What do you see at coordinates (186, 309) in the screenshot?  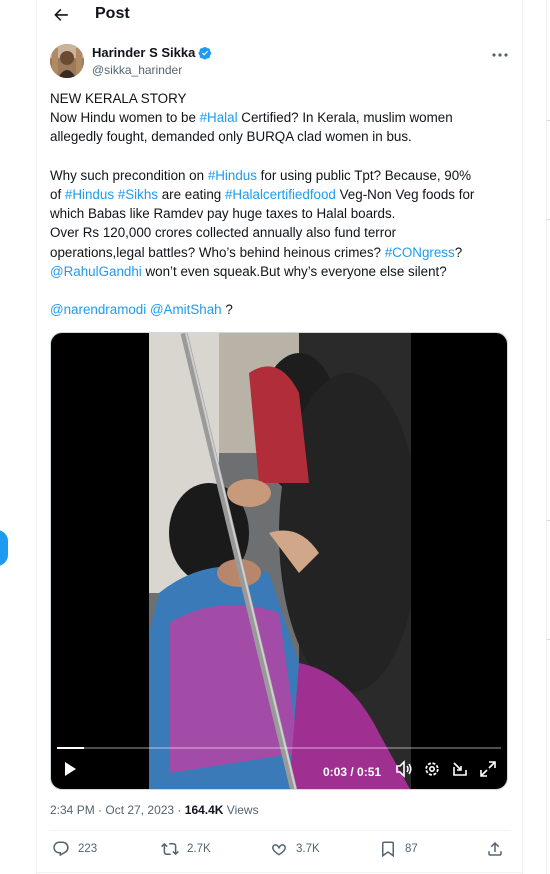 I see `mention-link: @AmitShah` at bounding box center [186, 309].